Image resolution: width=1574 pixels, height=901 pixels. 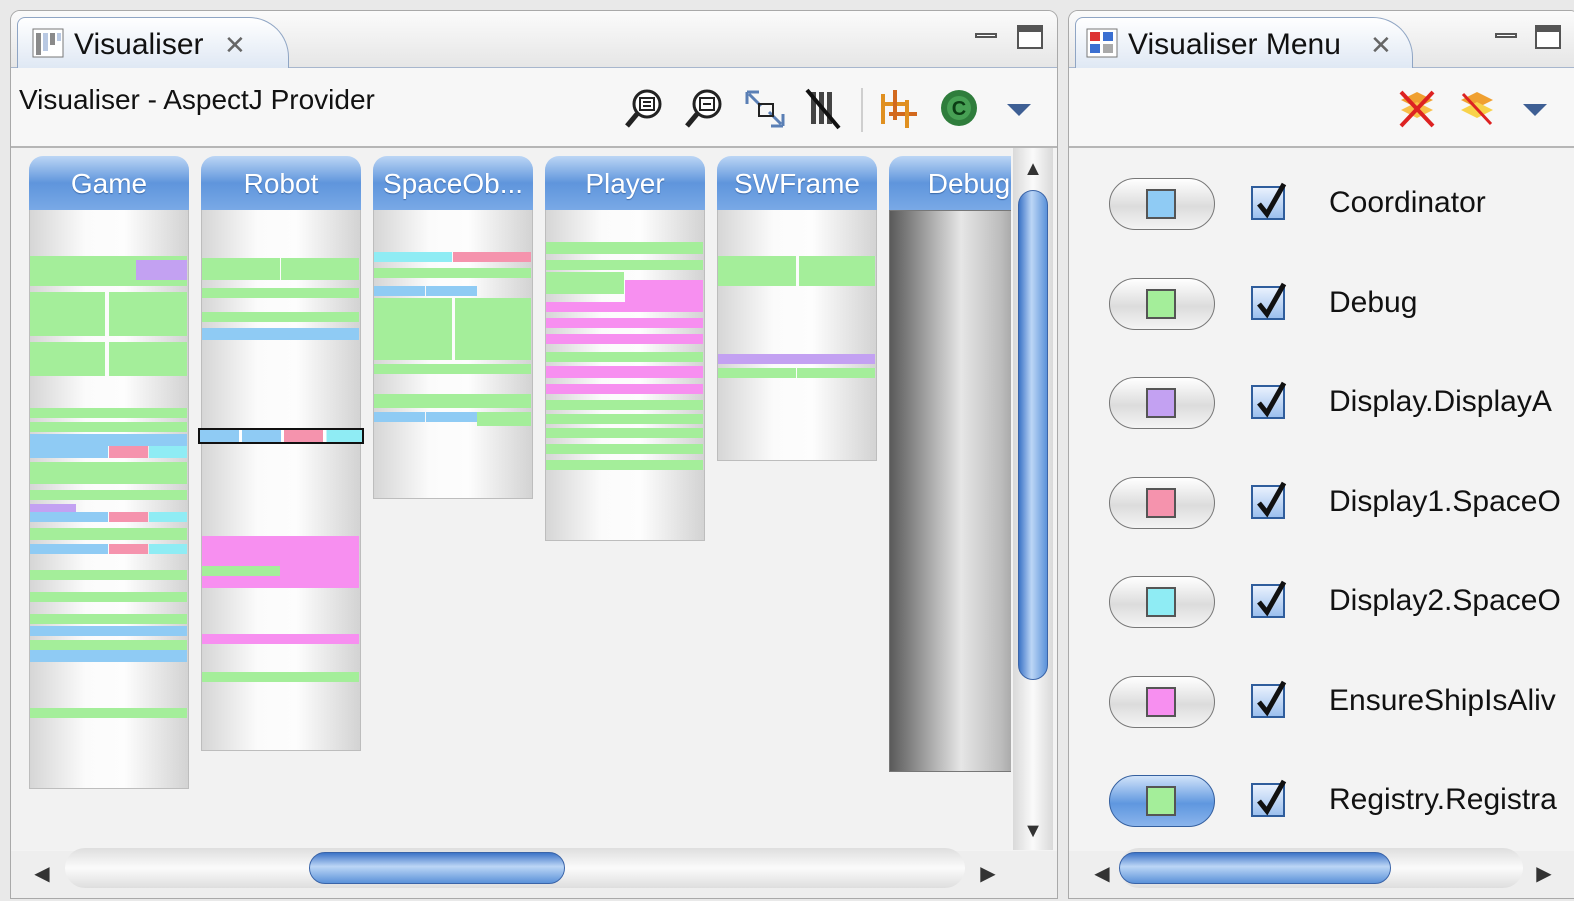 What do you see at coordinates (986, 37) in the screenshot?
I see `minimize-button` at bounding box center [986, 37].